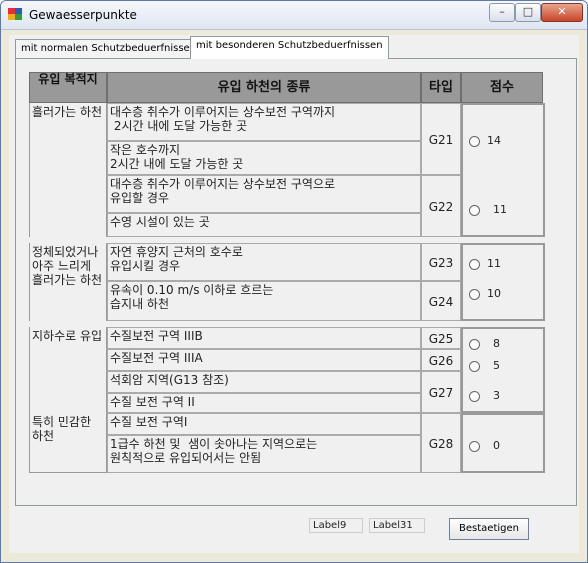 Image resolution: width=588 pixels, height=563 pixels. I want to click on score-group-3: 8 5 3, so click(503, 370).